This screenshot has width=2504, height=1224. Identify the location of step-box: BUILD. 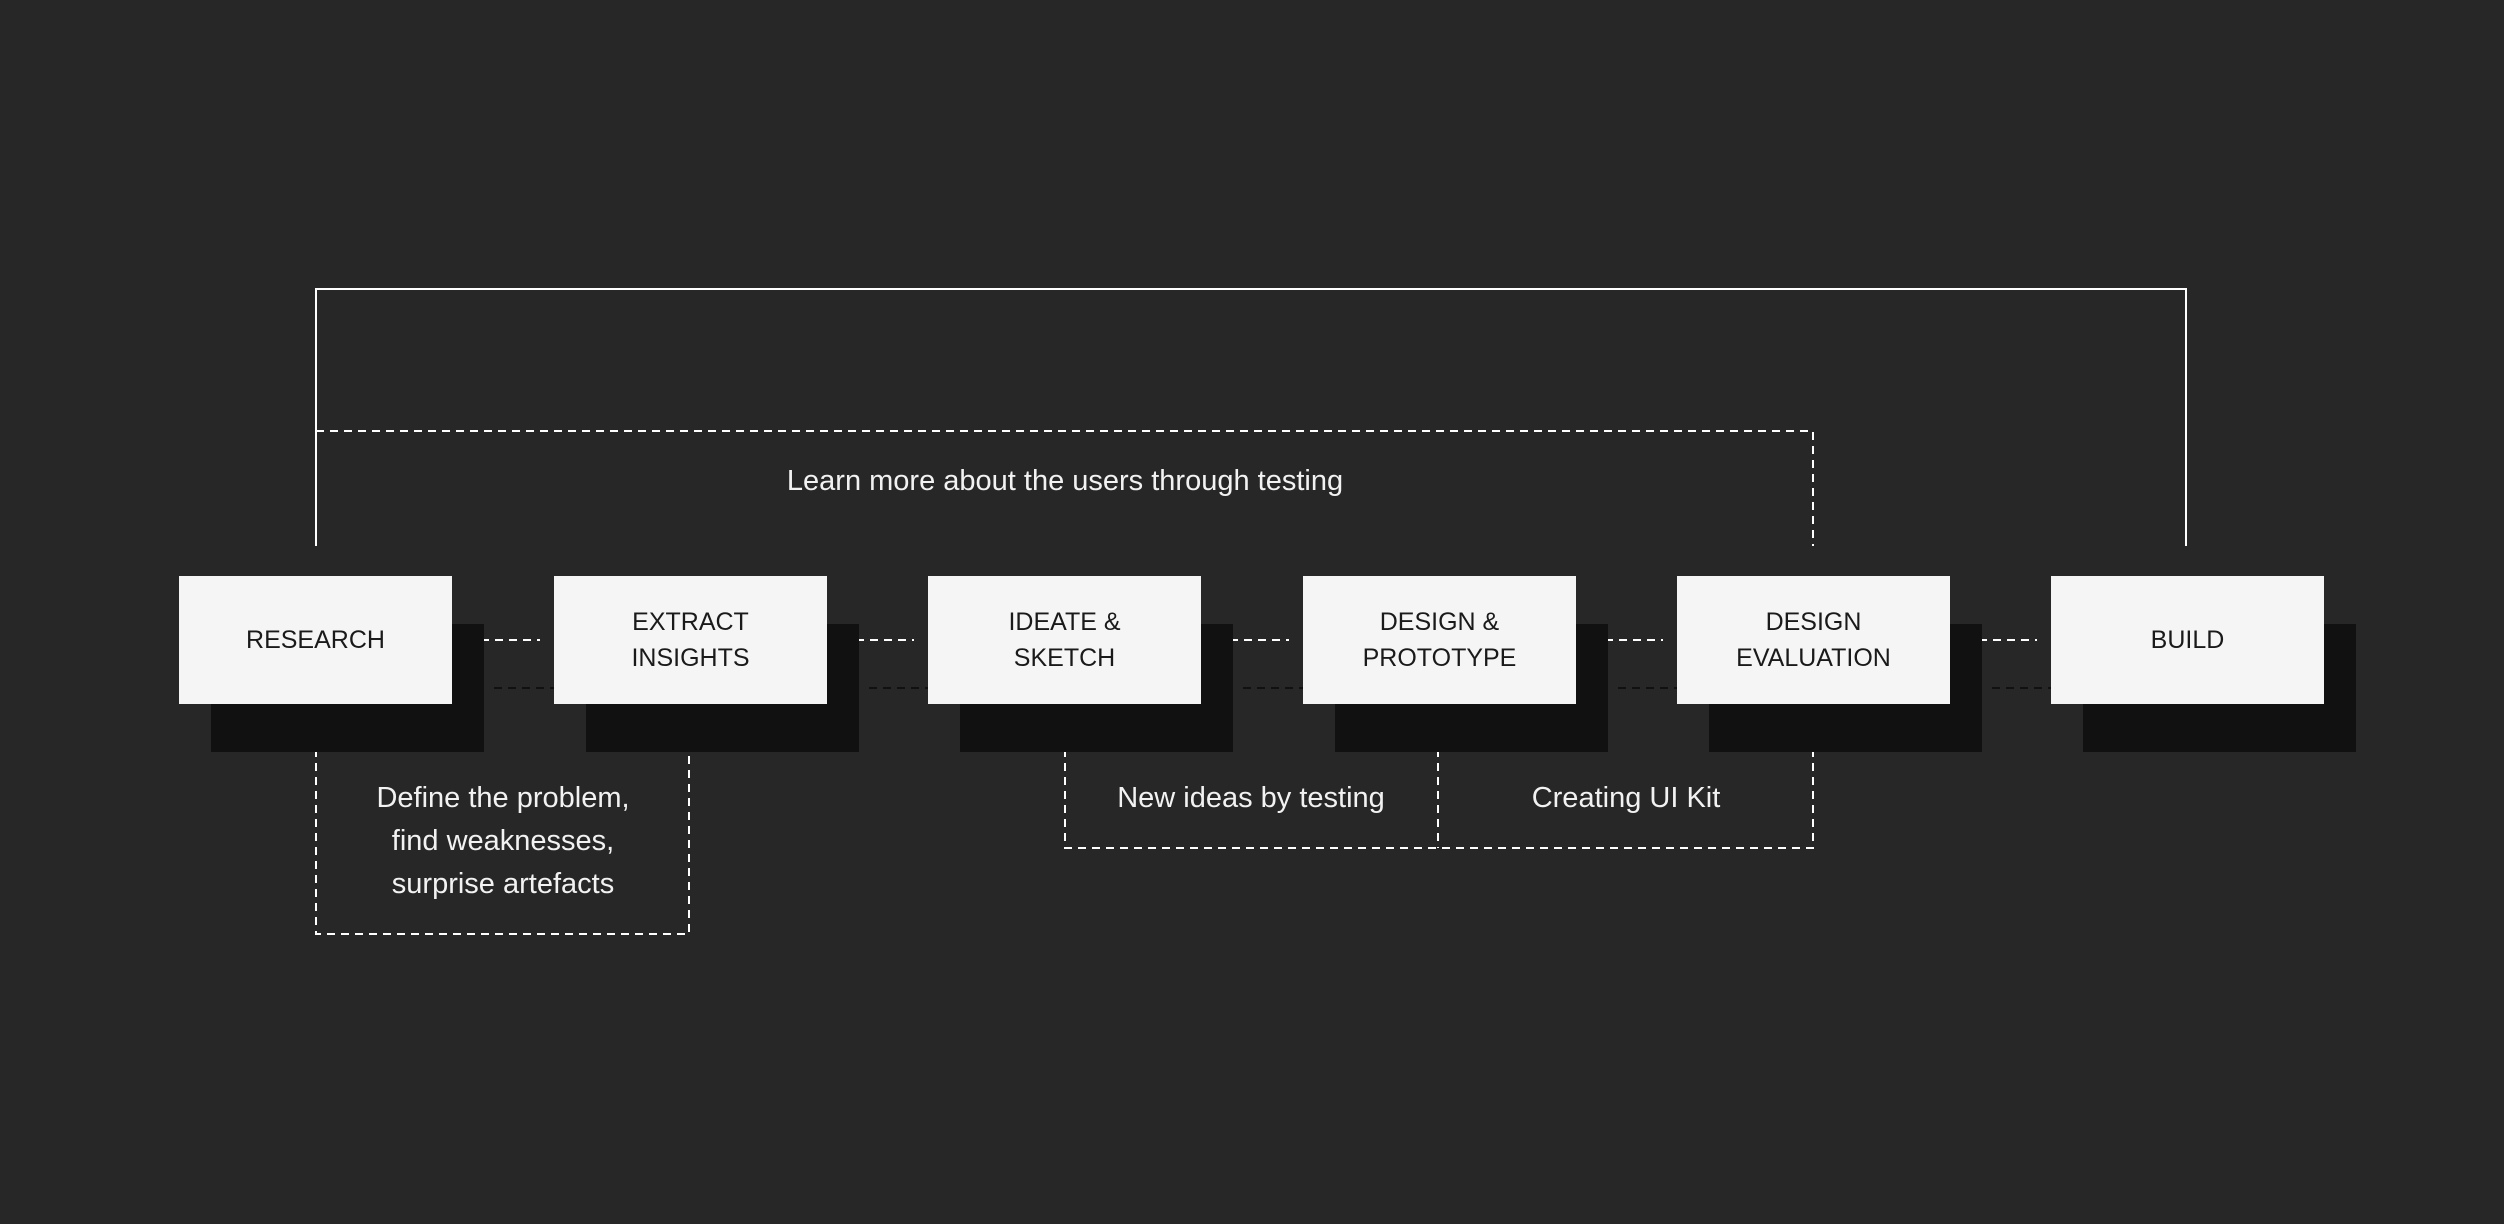
(2187, 640).